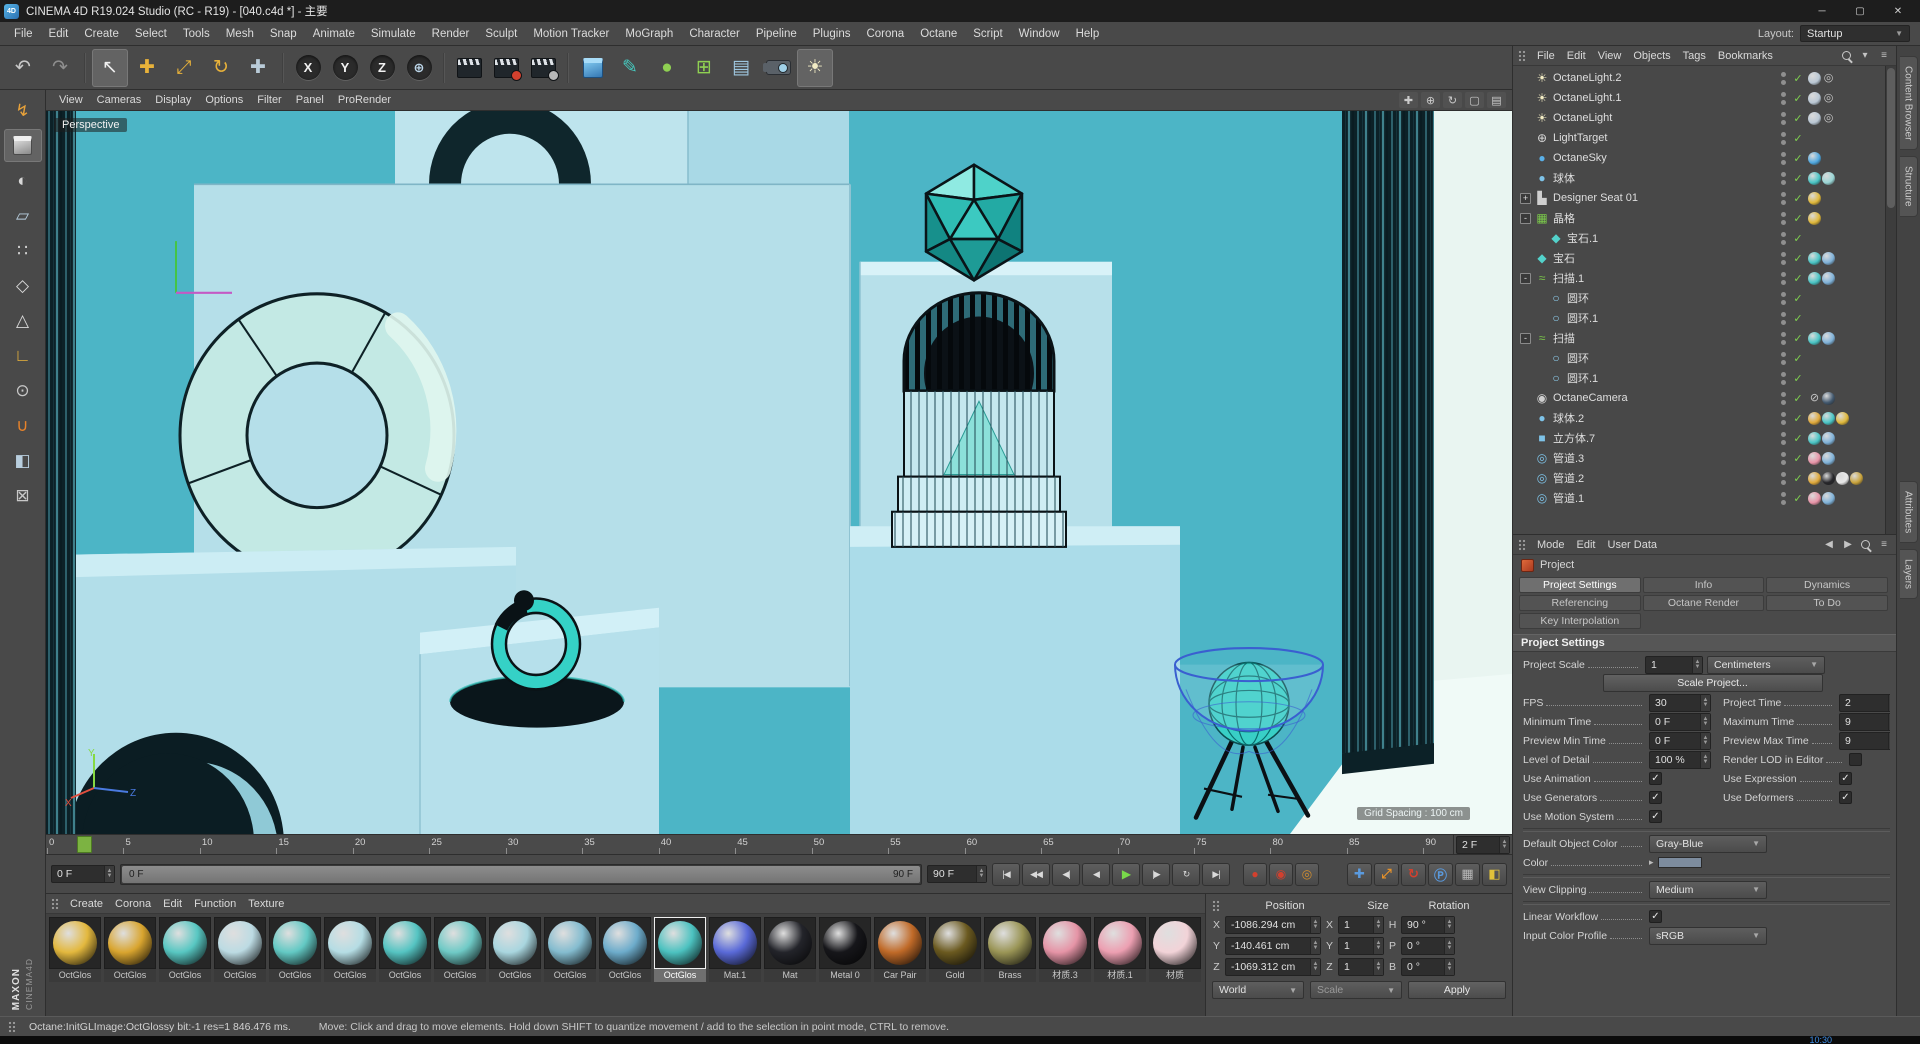  What do you see at coordinates (86, 904) in the screenshot?
I see `mat-menu-create: Create` at bounding box center [86, 904].